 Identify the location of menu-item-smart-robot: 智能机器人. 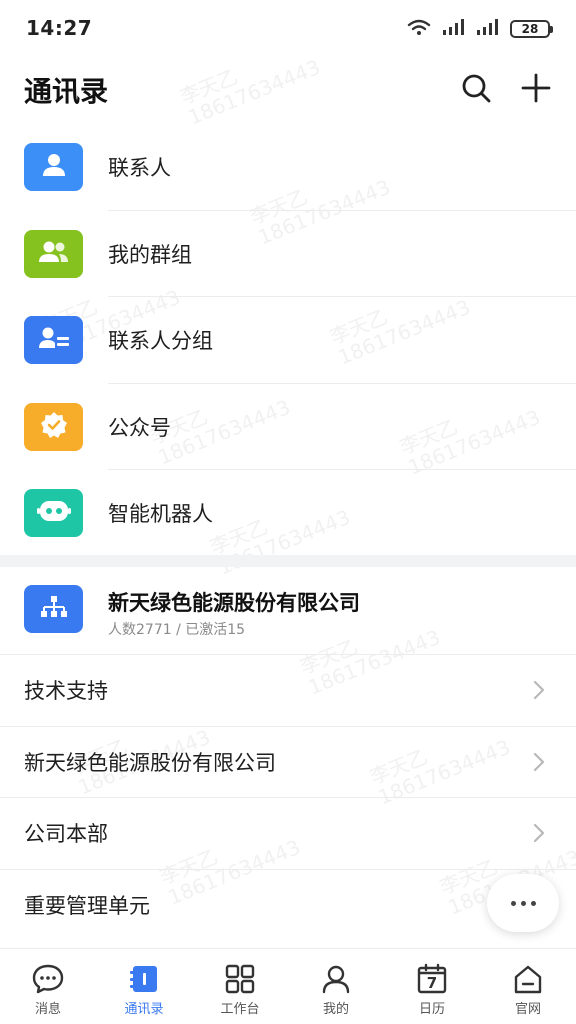
(288, 513).